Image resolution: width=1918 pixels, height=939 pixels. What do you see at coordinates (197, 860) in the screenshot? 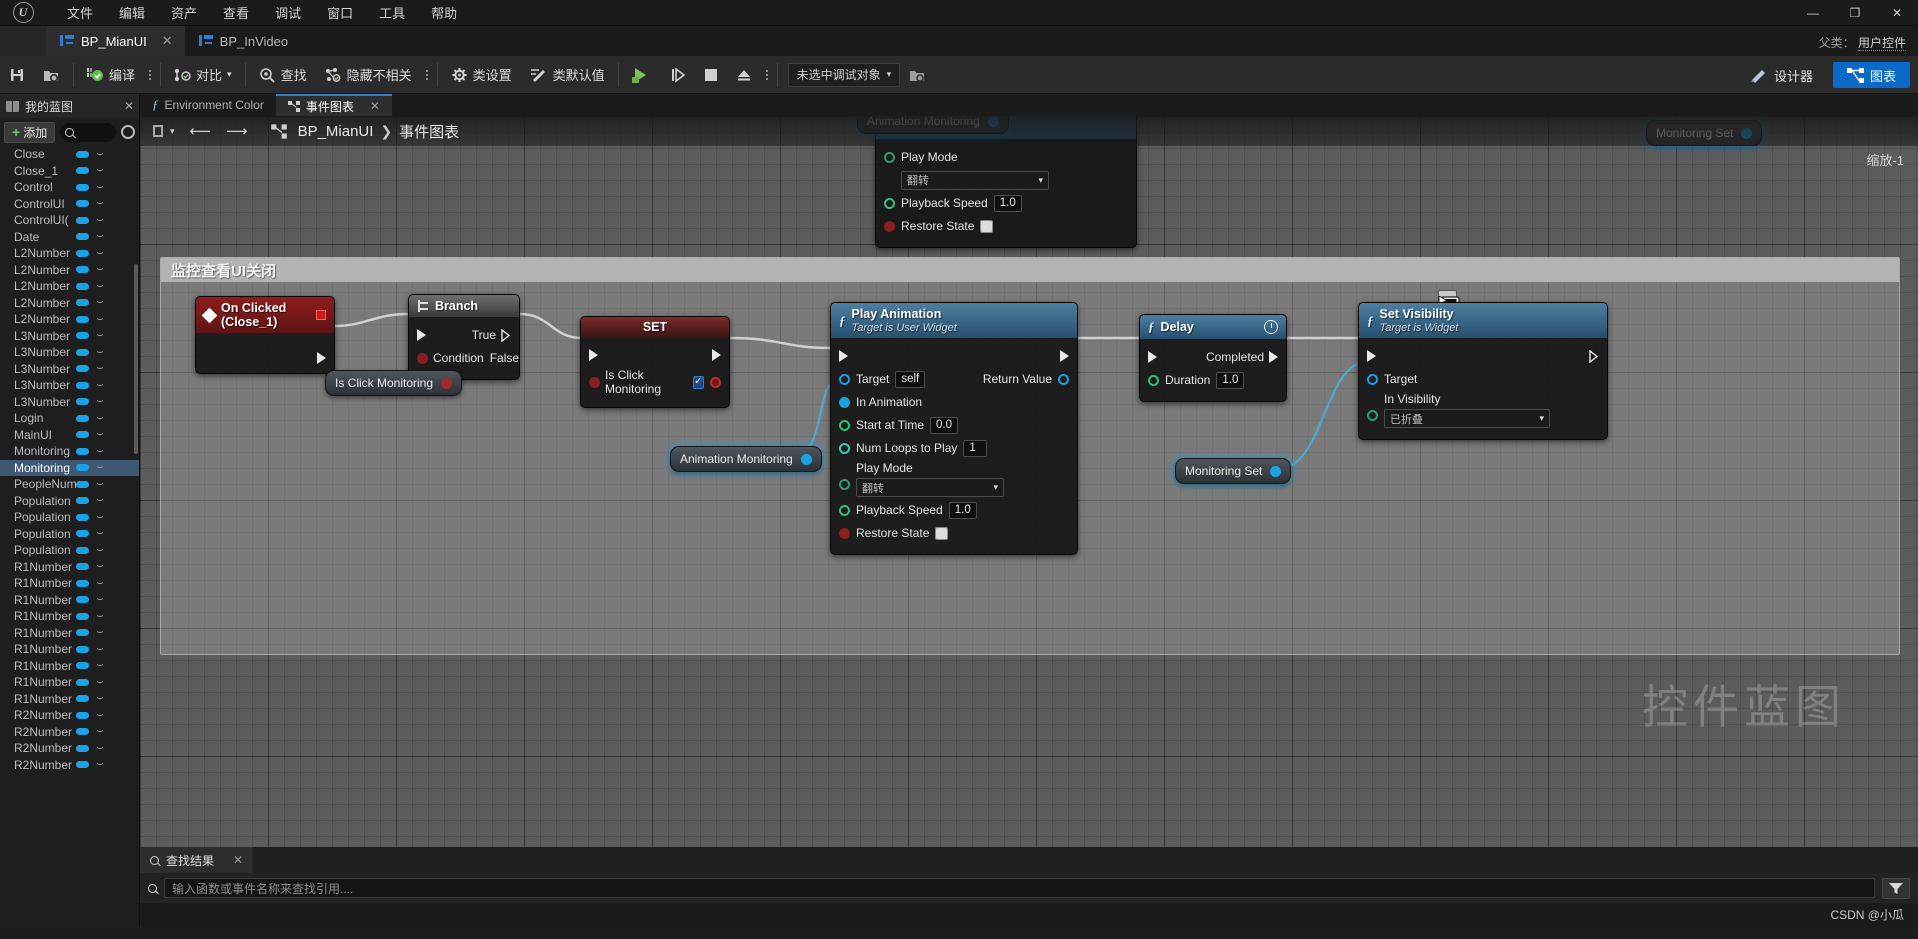
I see `tab-find-results: 查找结果 ✕` at bounding box center [197, 860].